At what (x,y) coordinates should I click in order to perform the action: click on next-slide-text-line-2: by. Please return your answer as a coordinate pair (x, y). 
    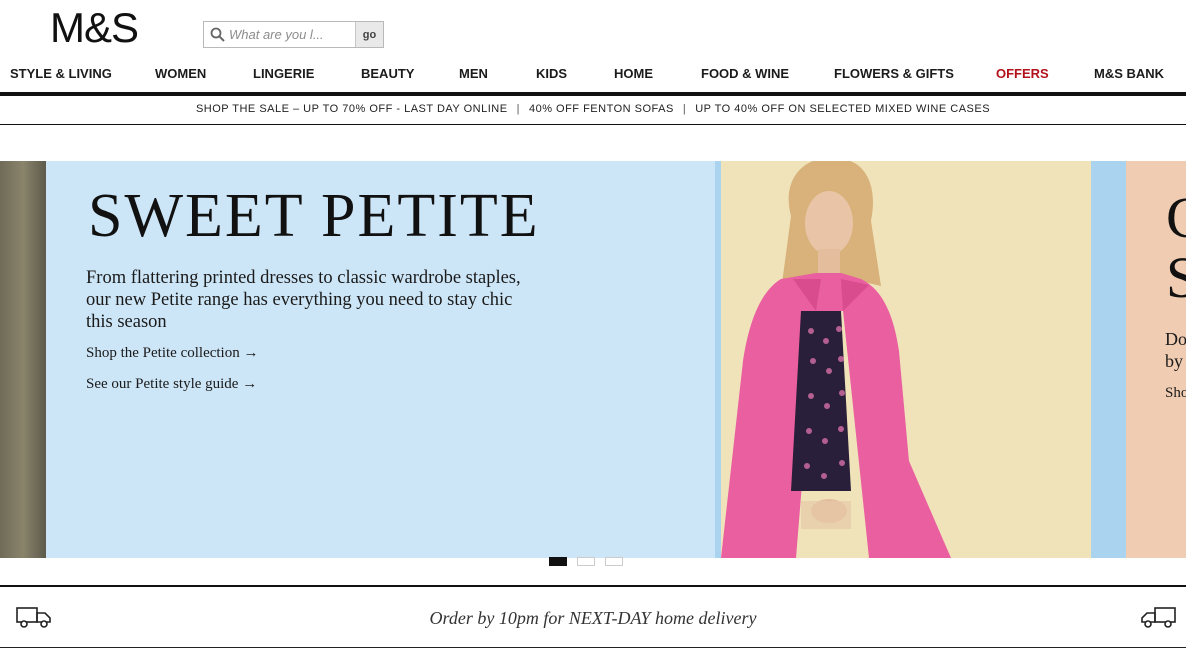
    Looking at the image, I should click on (1174, 361).